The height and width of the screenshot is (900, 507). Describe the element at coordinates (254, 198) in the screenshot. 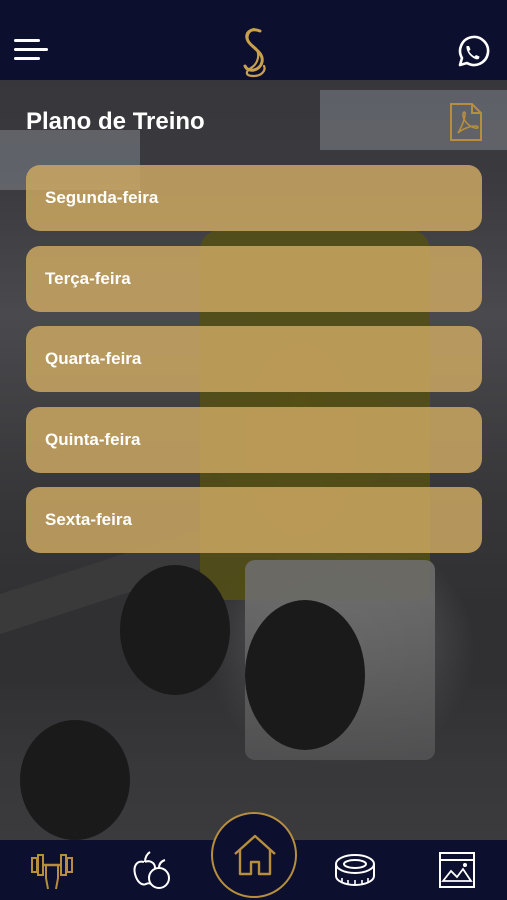

I see `day-button-monday: Segunda-feira` at that location.